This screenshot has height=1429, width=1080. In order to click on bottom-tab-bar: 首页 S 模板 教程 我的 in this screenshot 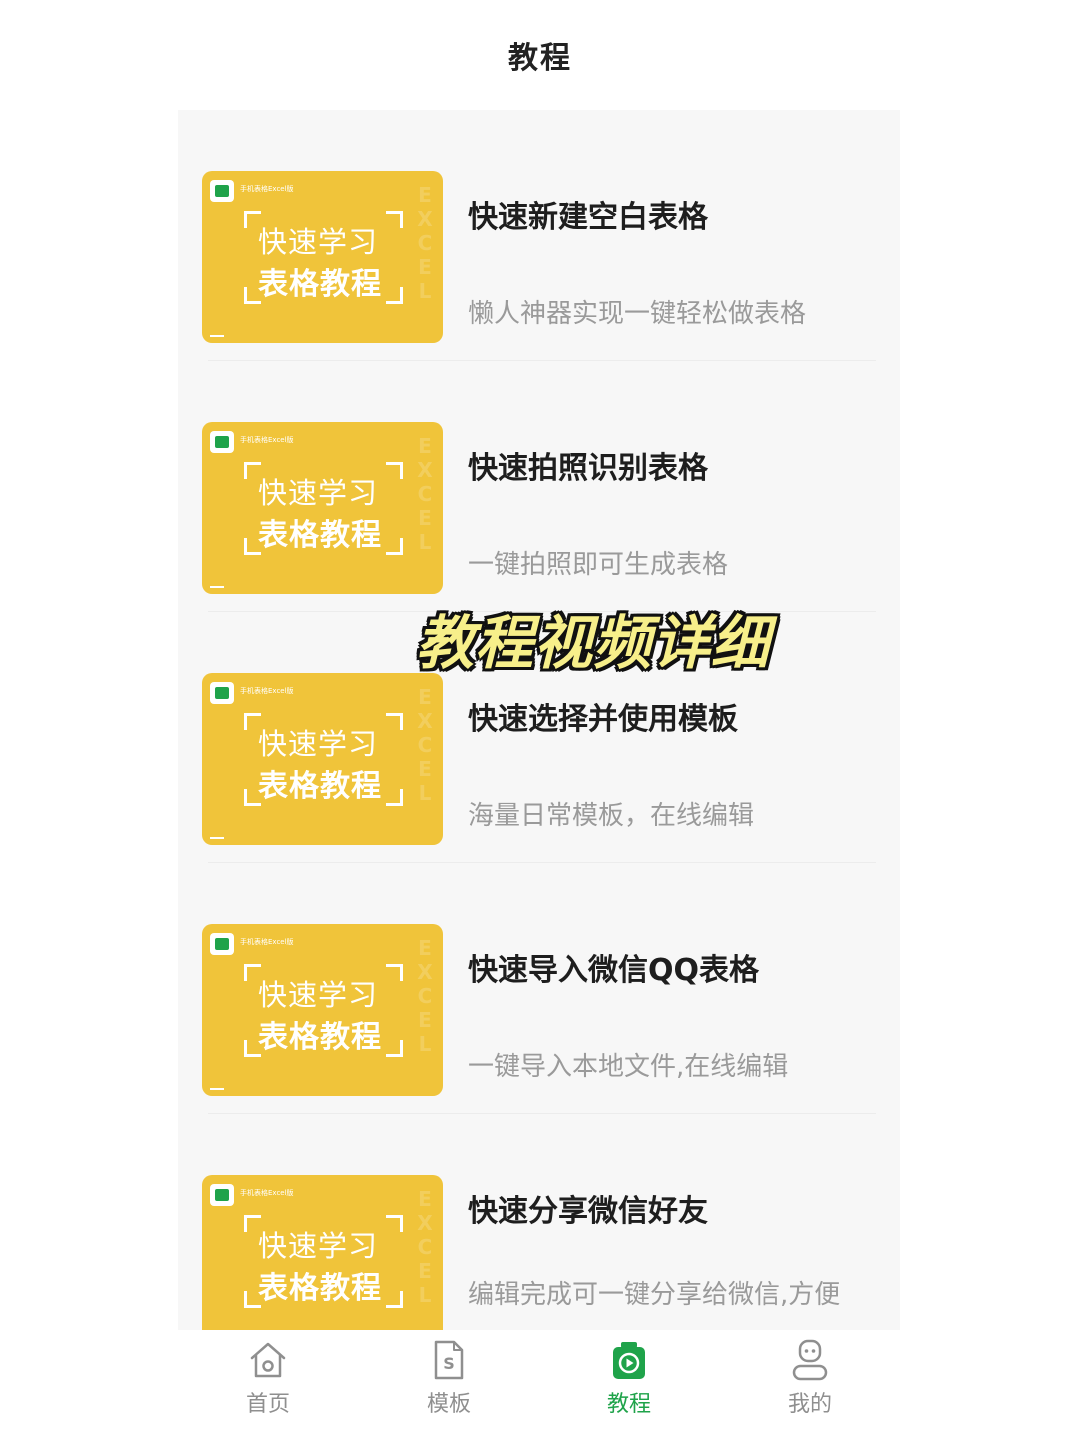, I will do `click(540, 1379)`.